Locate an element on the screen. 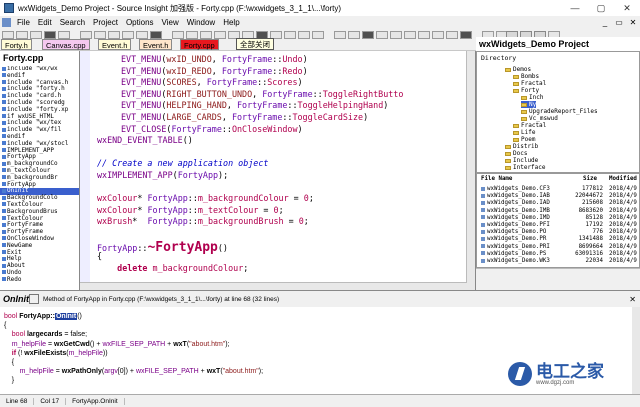 The image size is (640, 407). file-row: wxWidgets_Demo.PFI 17192 2018/4/9 is located at coordinates (558, 225).